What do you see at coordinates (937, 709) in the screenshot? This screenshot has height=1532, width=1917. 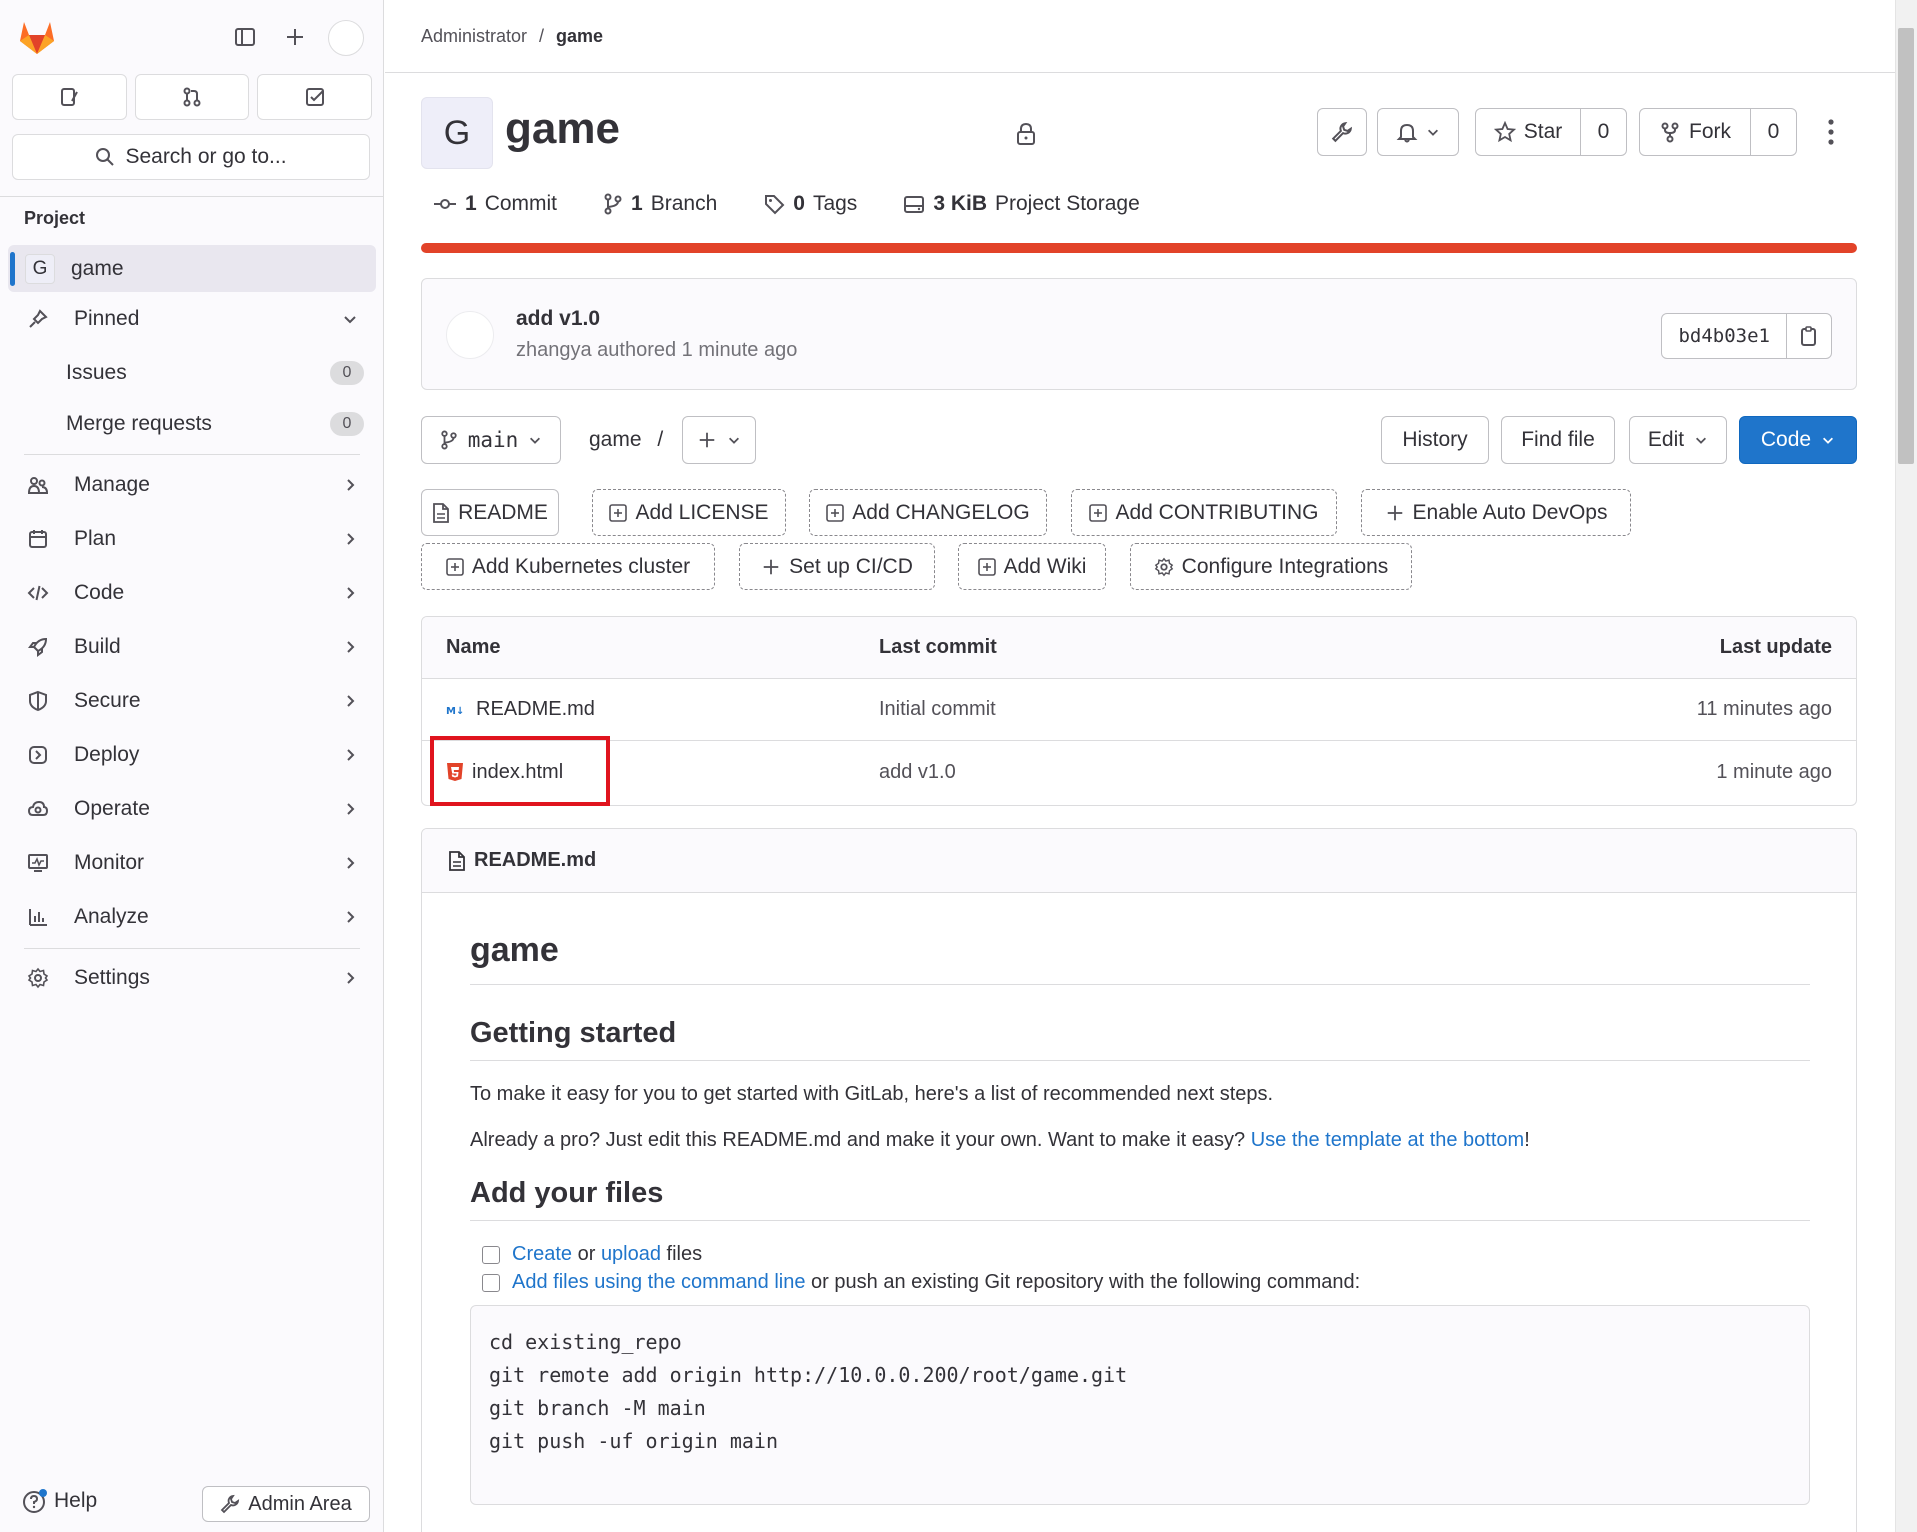 I see `file-last-commit: Initial commit` at bounding box center [937, 709].